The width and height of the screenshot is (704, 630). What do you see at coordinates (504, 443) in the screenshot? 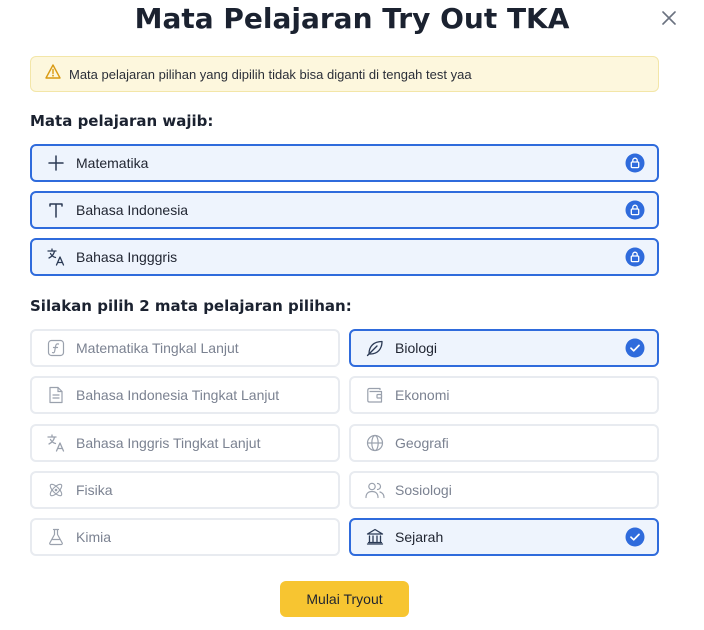
I see `option-geografi: Geografi` at bounding box center [504, 443].